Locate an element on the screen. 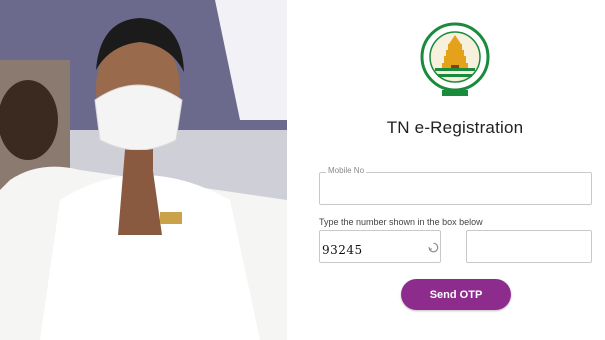  mobile-number-label: Mobile No is located at coordinates (346, 170).